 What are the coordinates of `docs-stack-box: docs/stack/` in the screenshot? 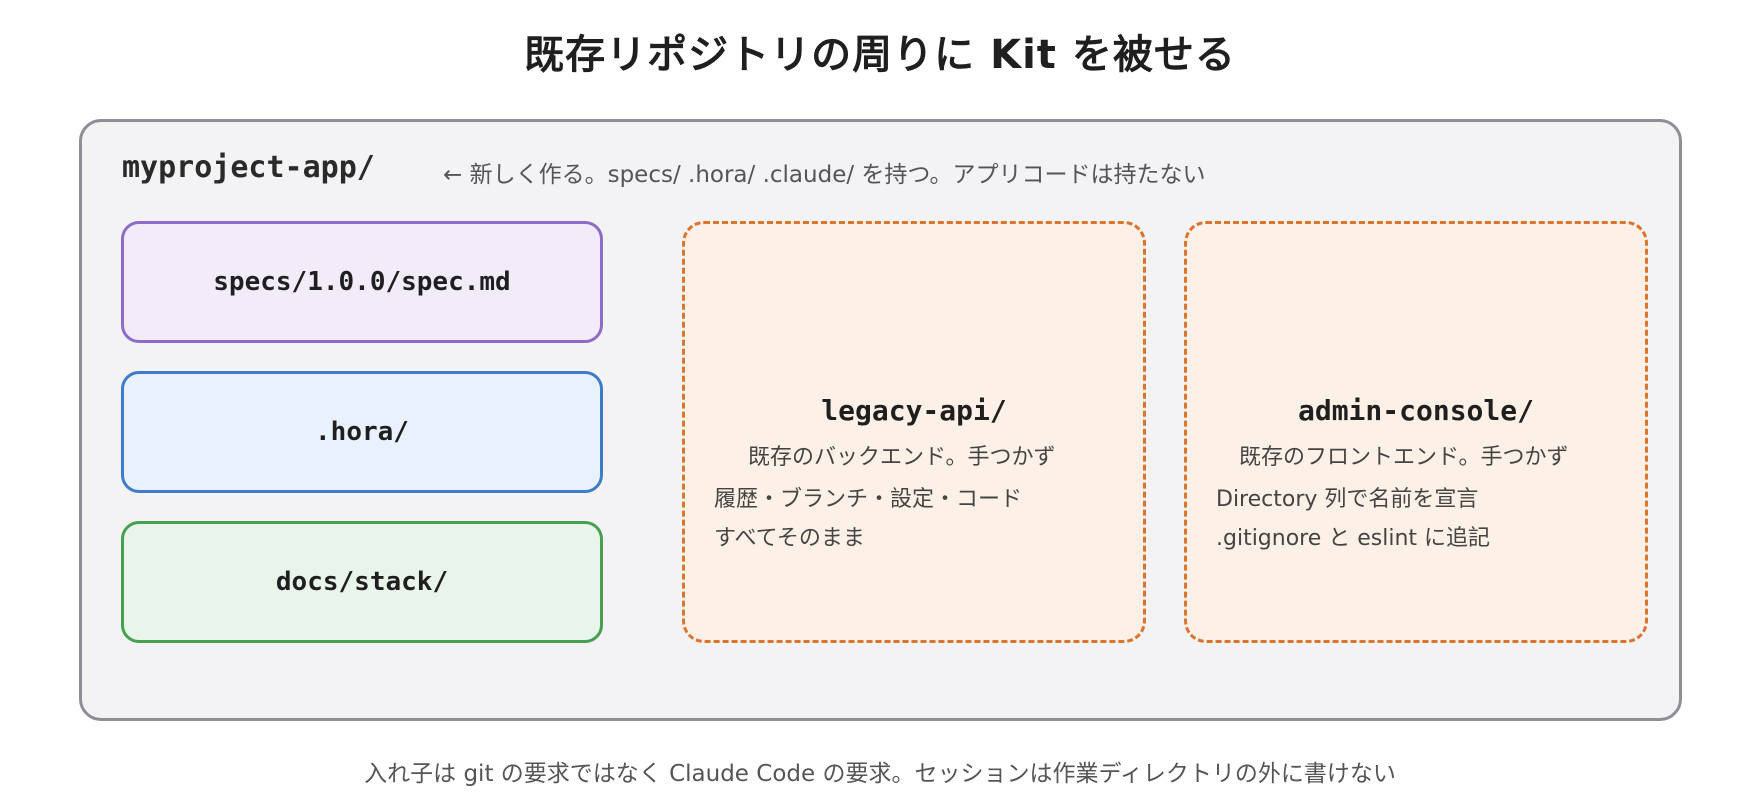 It's located at (362, 582).